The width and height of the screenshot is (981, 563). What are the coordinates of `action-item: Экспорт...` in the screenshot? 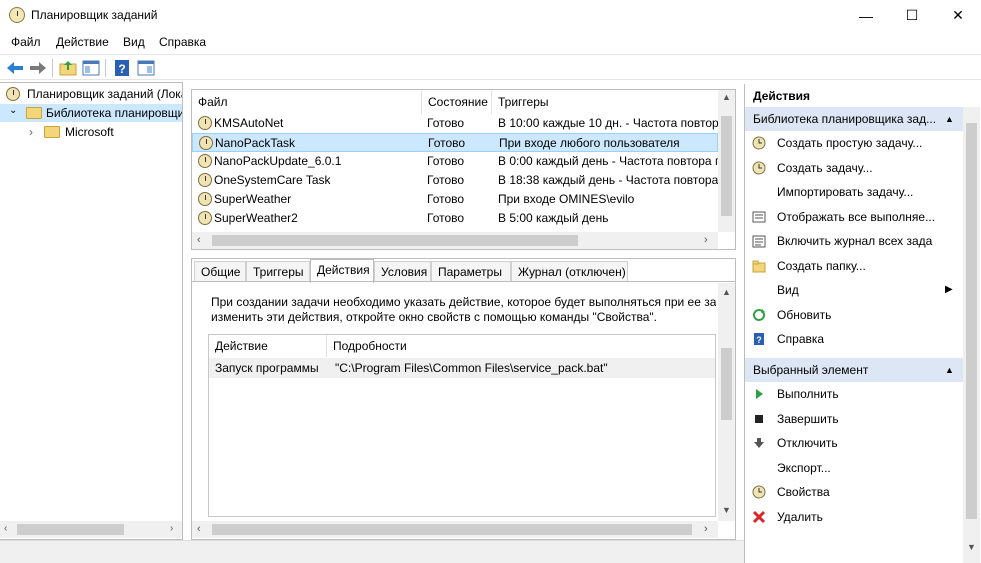 It's located at (854, 468).